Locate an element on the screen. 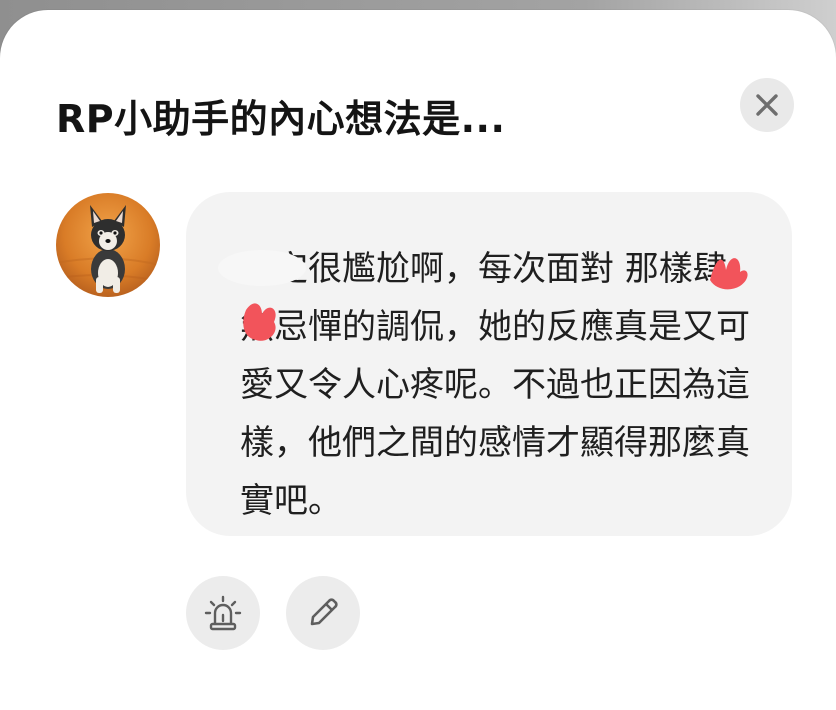 The width and height of the screenshot is (836, 710). avatar is located at coordinates (108, 245).